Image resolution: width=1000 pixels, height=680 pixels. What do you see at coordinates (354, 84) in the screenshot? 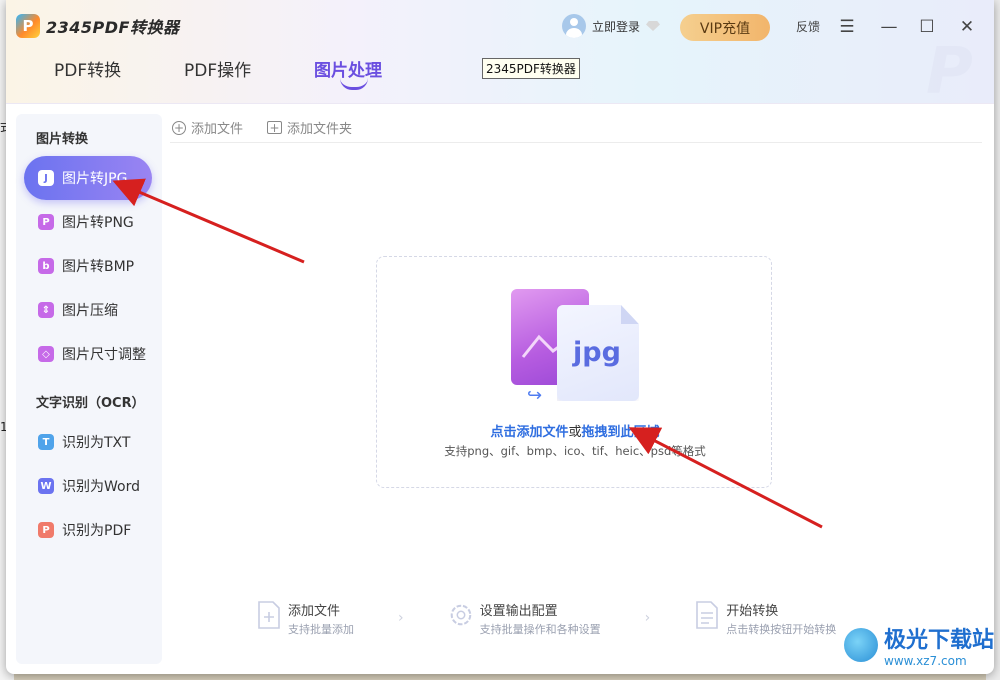
I see `active-tab-indicator` at bounding box center [354, 84].